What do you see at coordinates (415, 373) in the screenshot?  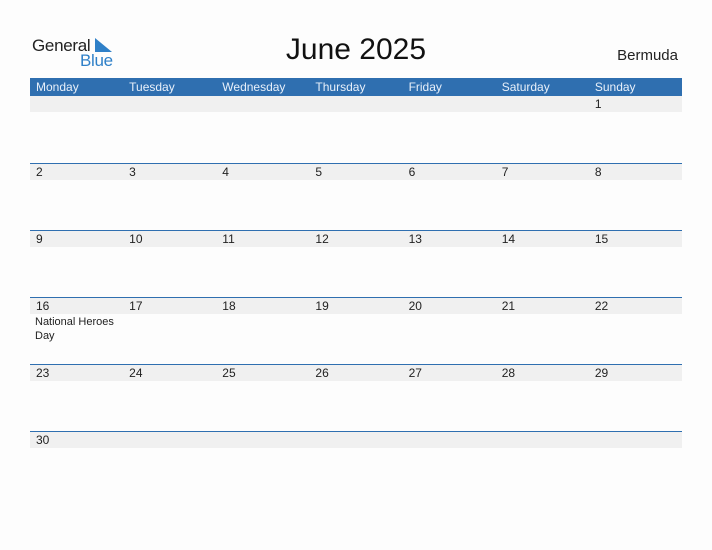 I see `day-number: 27` at bounding box center [415, 373].